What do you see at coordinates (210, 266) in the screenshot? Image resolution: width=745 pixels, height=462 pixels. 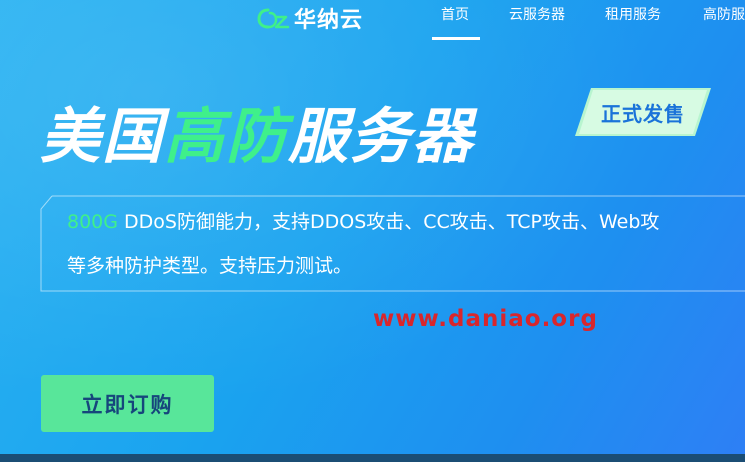 I see `description-line-2: 等多种防护类型。支持压力测试。` at bounding box center [210, 266].